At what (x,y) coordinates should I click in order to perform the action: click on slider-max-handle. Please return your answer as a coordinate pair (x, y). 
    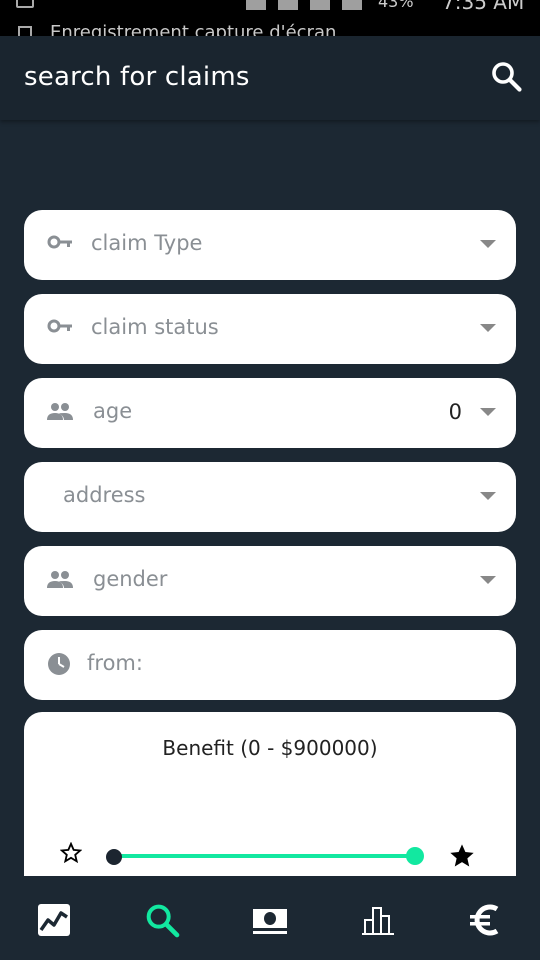
    Looking at the image, I should click on (415, 856).